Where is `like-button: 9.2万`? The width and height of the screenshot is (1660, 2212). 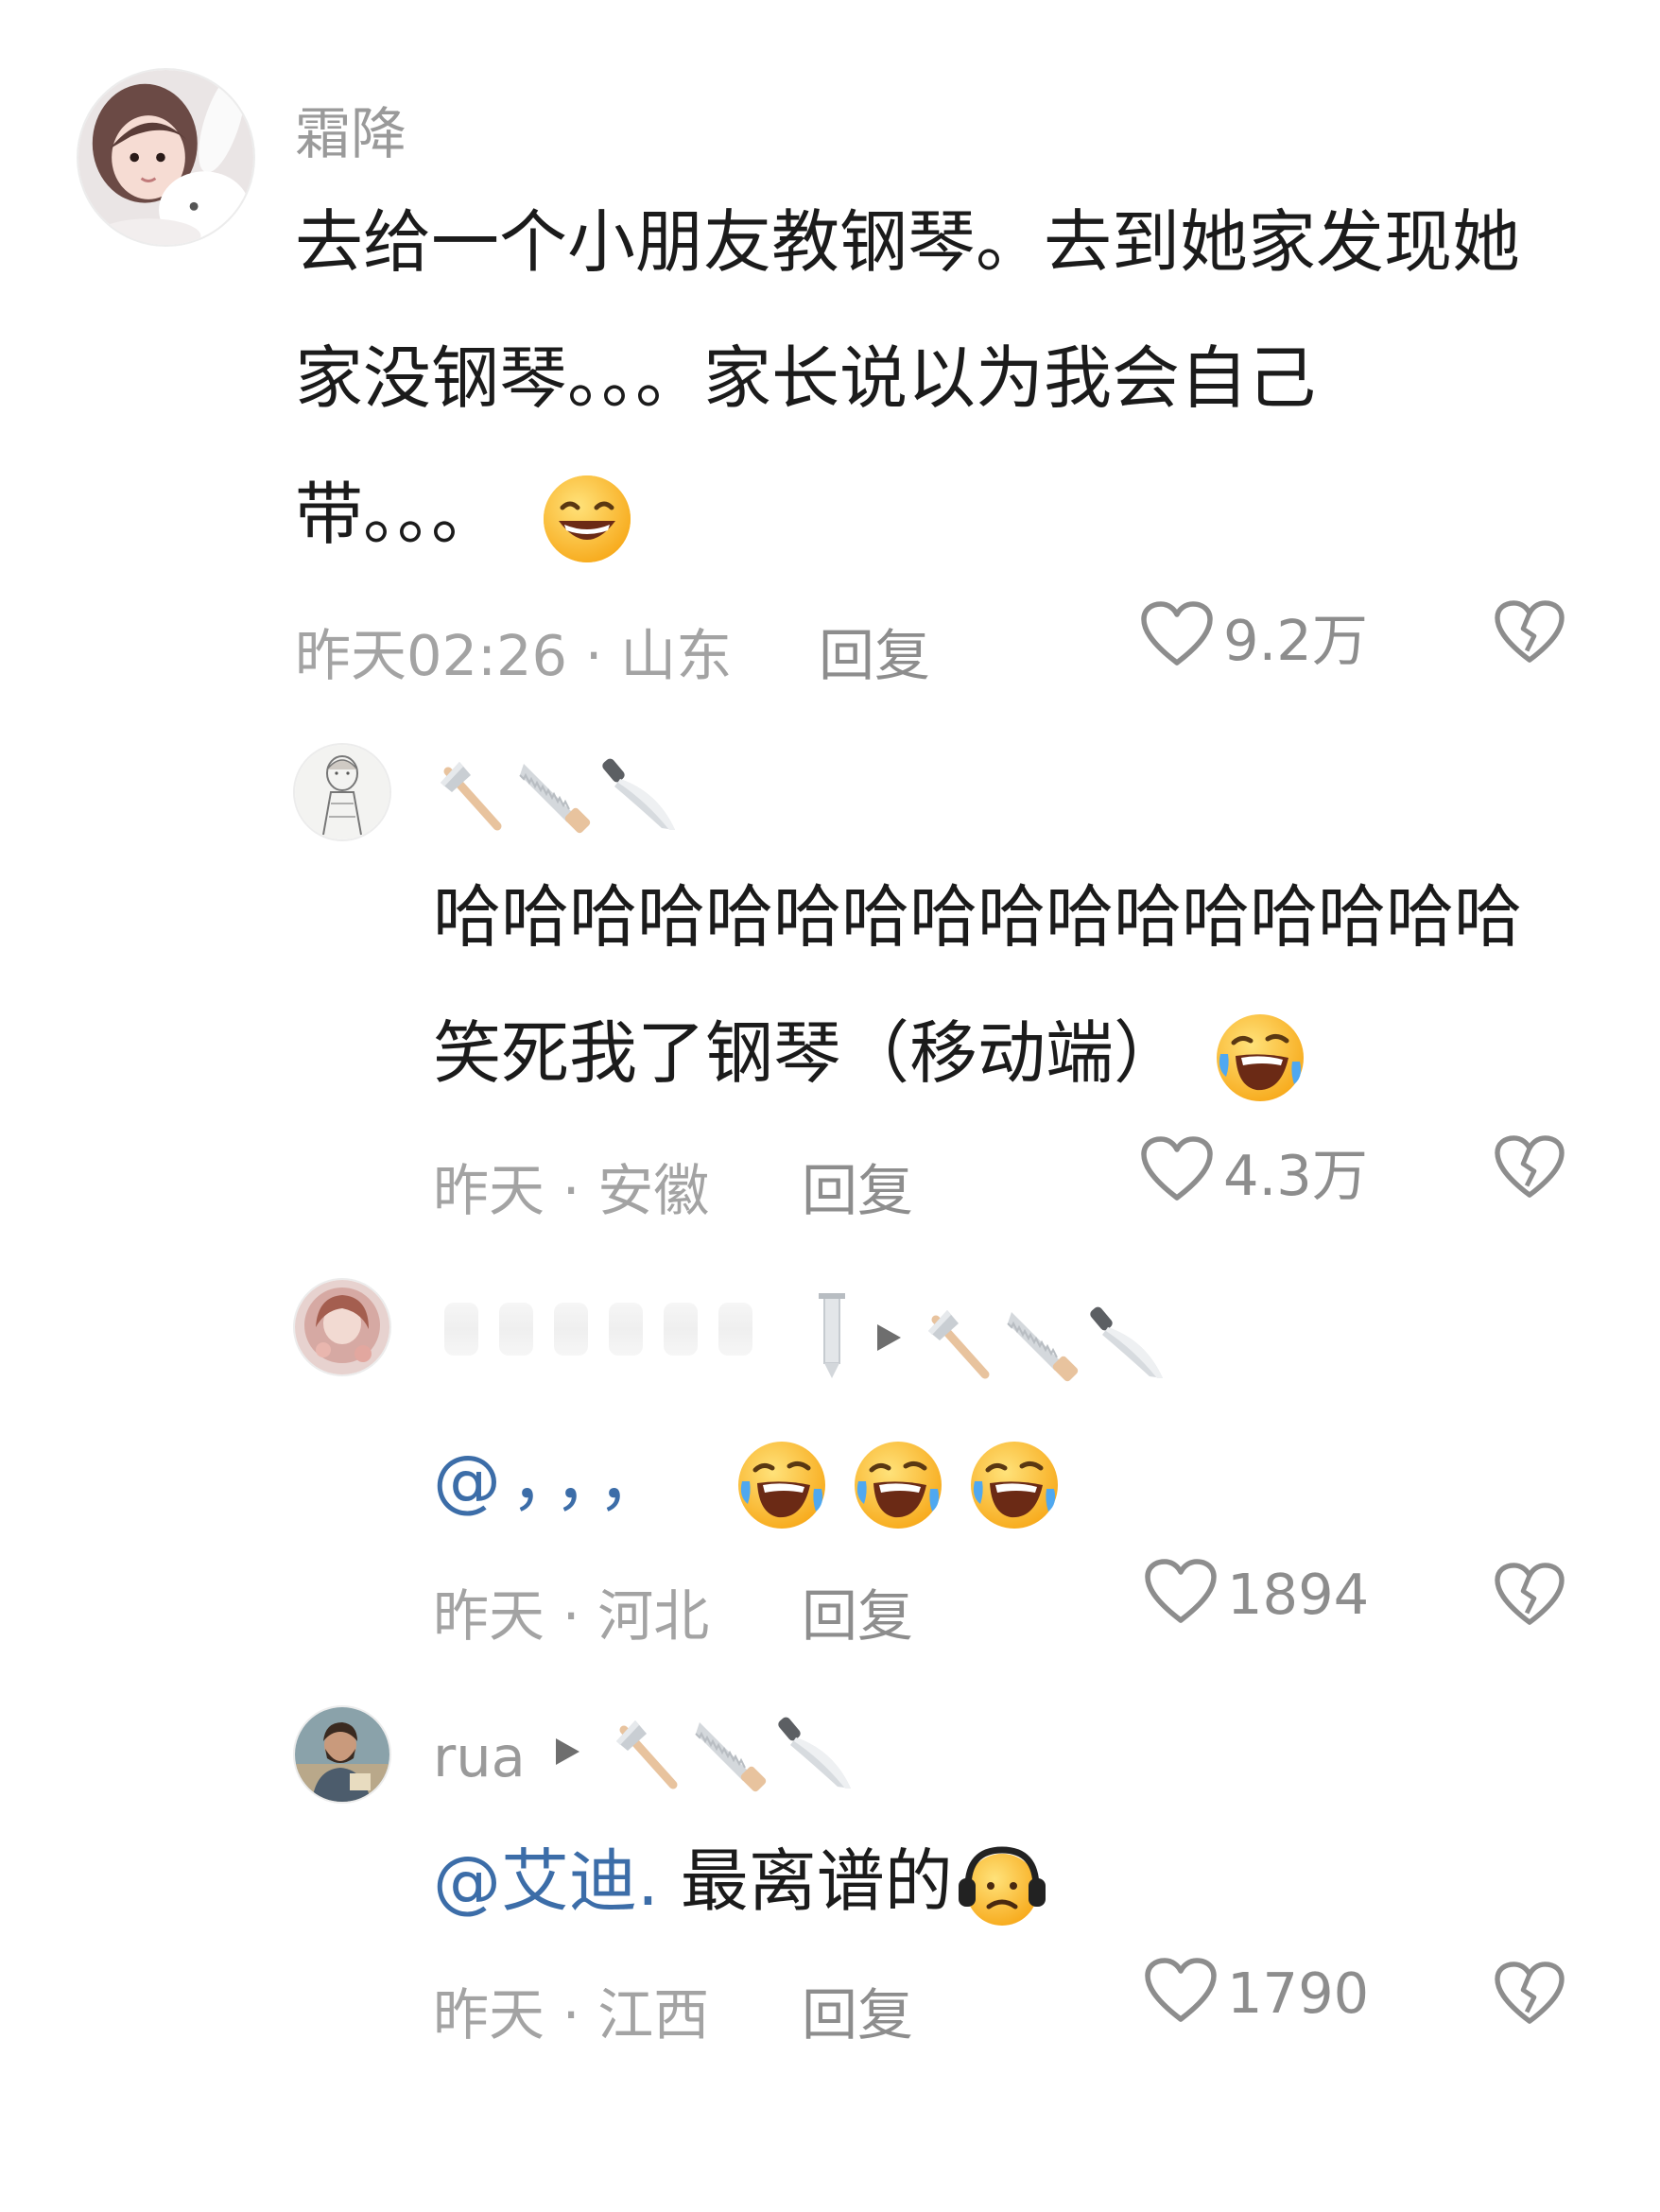 like-button: 9.2万 is located at coordinates (1254, 636).